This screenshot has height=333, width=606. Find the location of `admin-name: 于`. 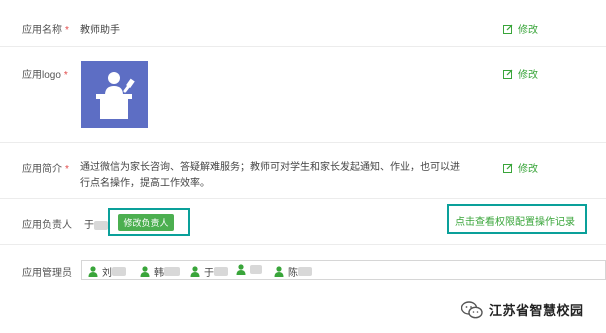

admin-name: 于 is located at coordinates (209, 273).